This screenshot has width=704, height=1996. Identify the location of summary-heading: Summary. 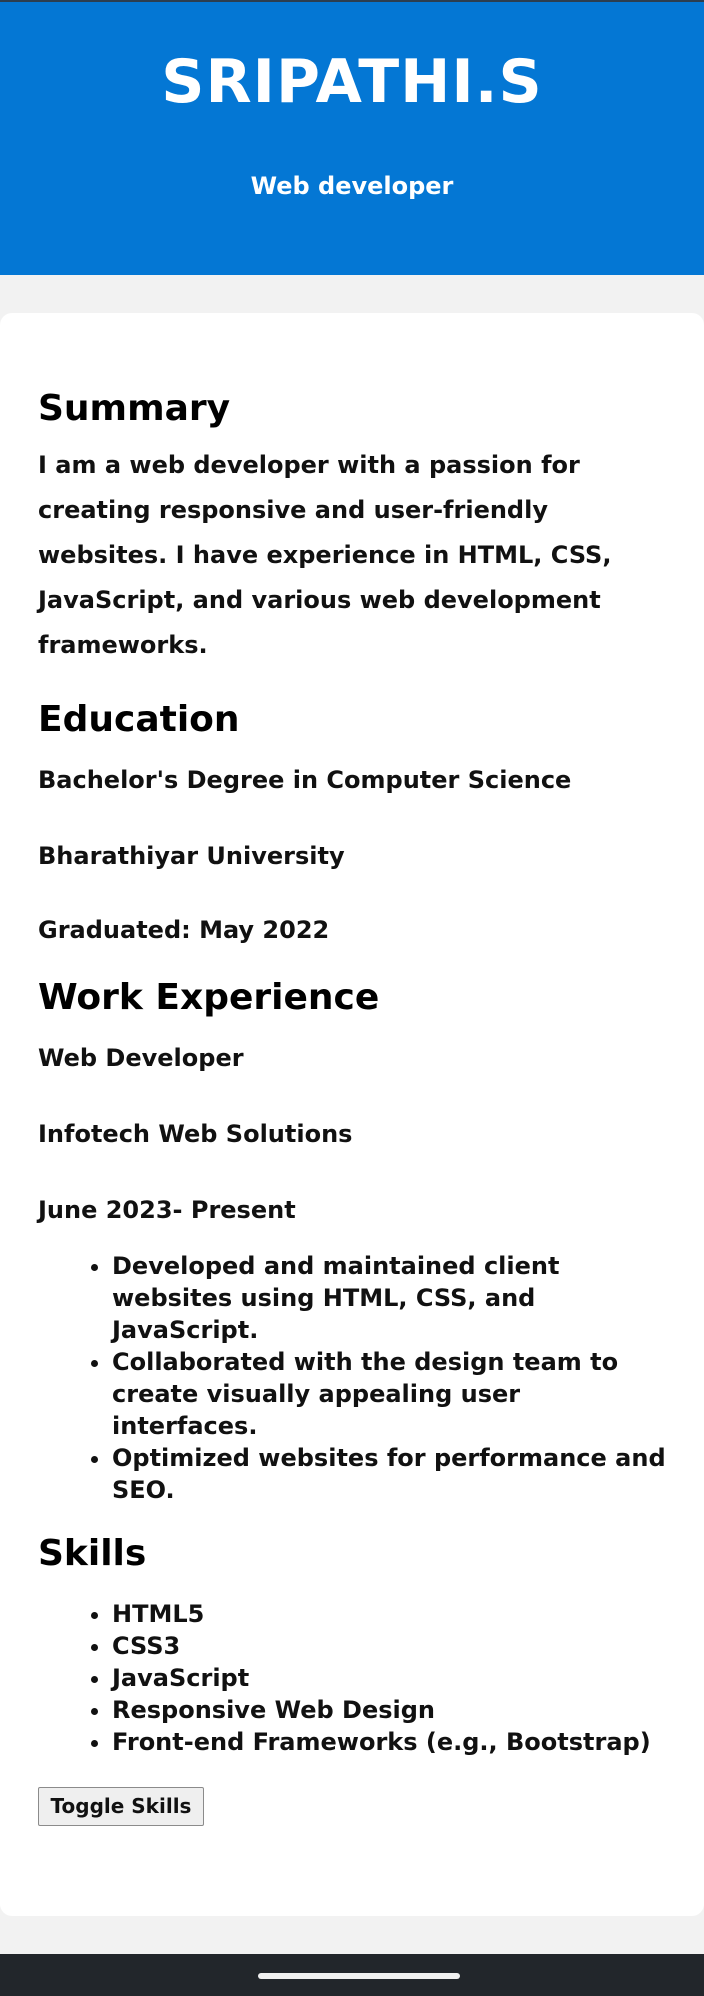
(134, 408).